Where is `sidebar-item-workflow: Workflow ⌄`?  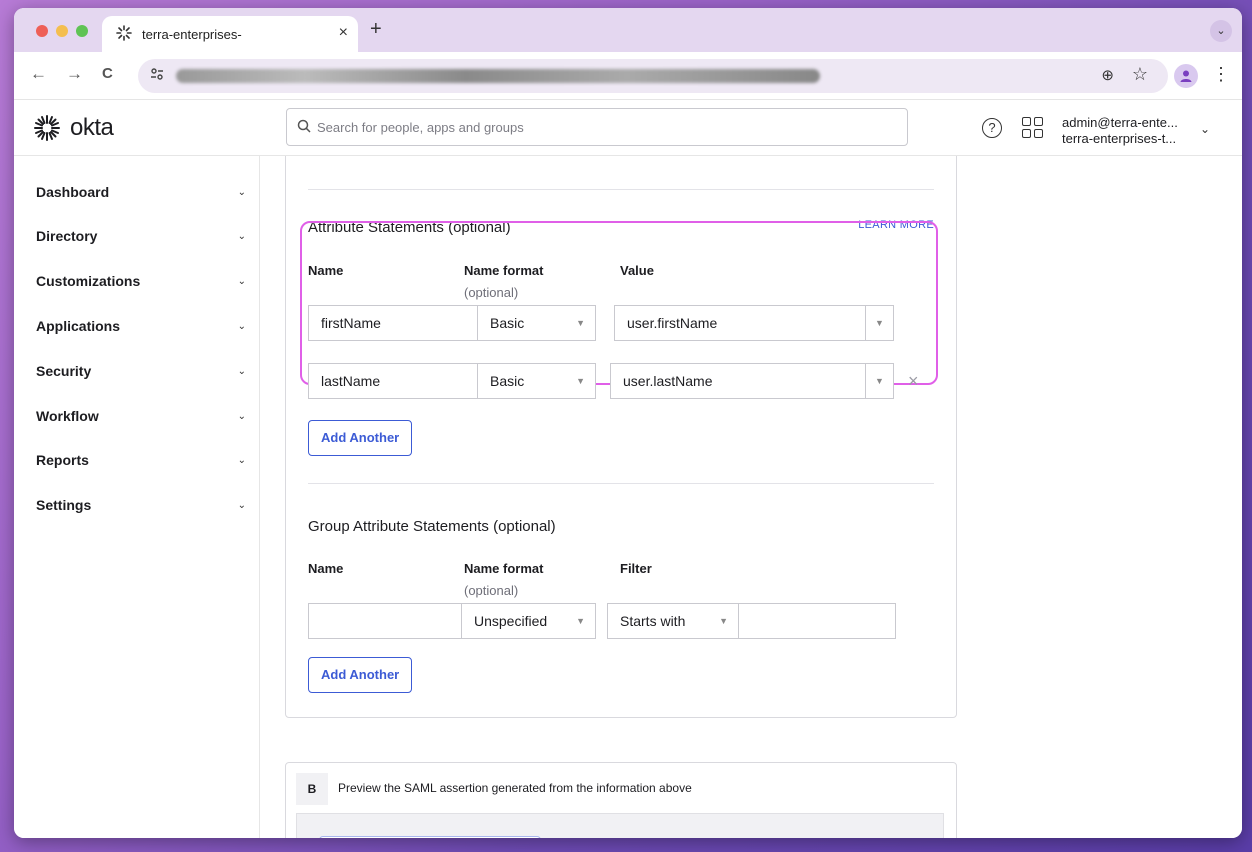
sidebar-item-workflow: Workflow ⌄ is located at coordinates (141, 416).